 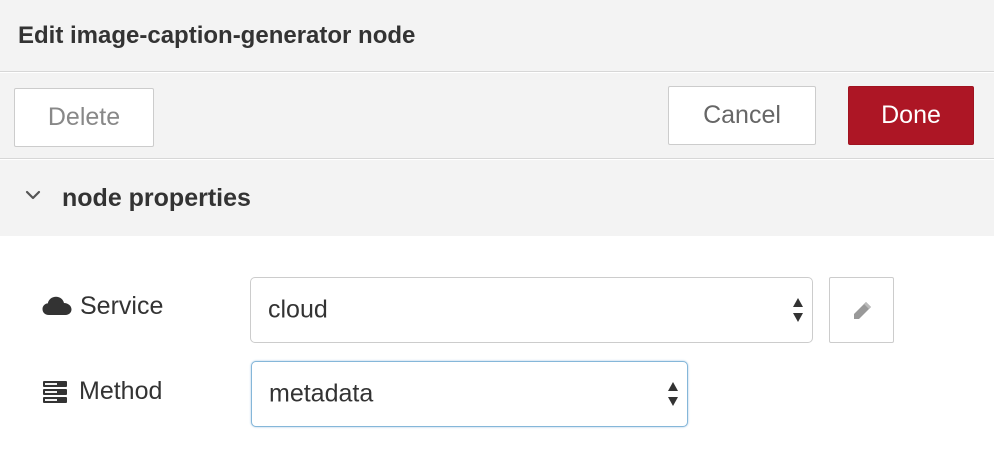 I want to click on cancel-button: Cancel, so click(x=742, y=115).